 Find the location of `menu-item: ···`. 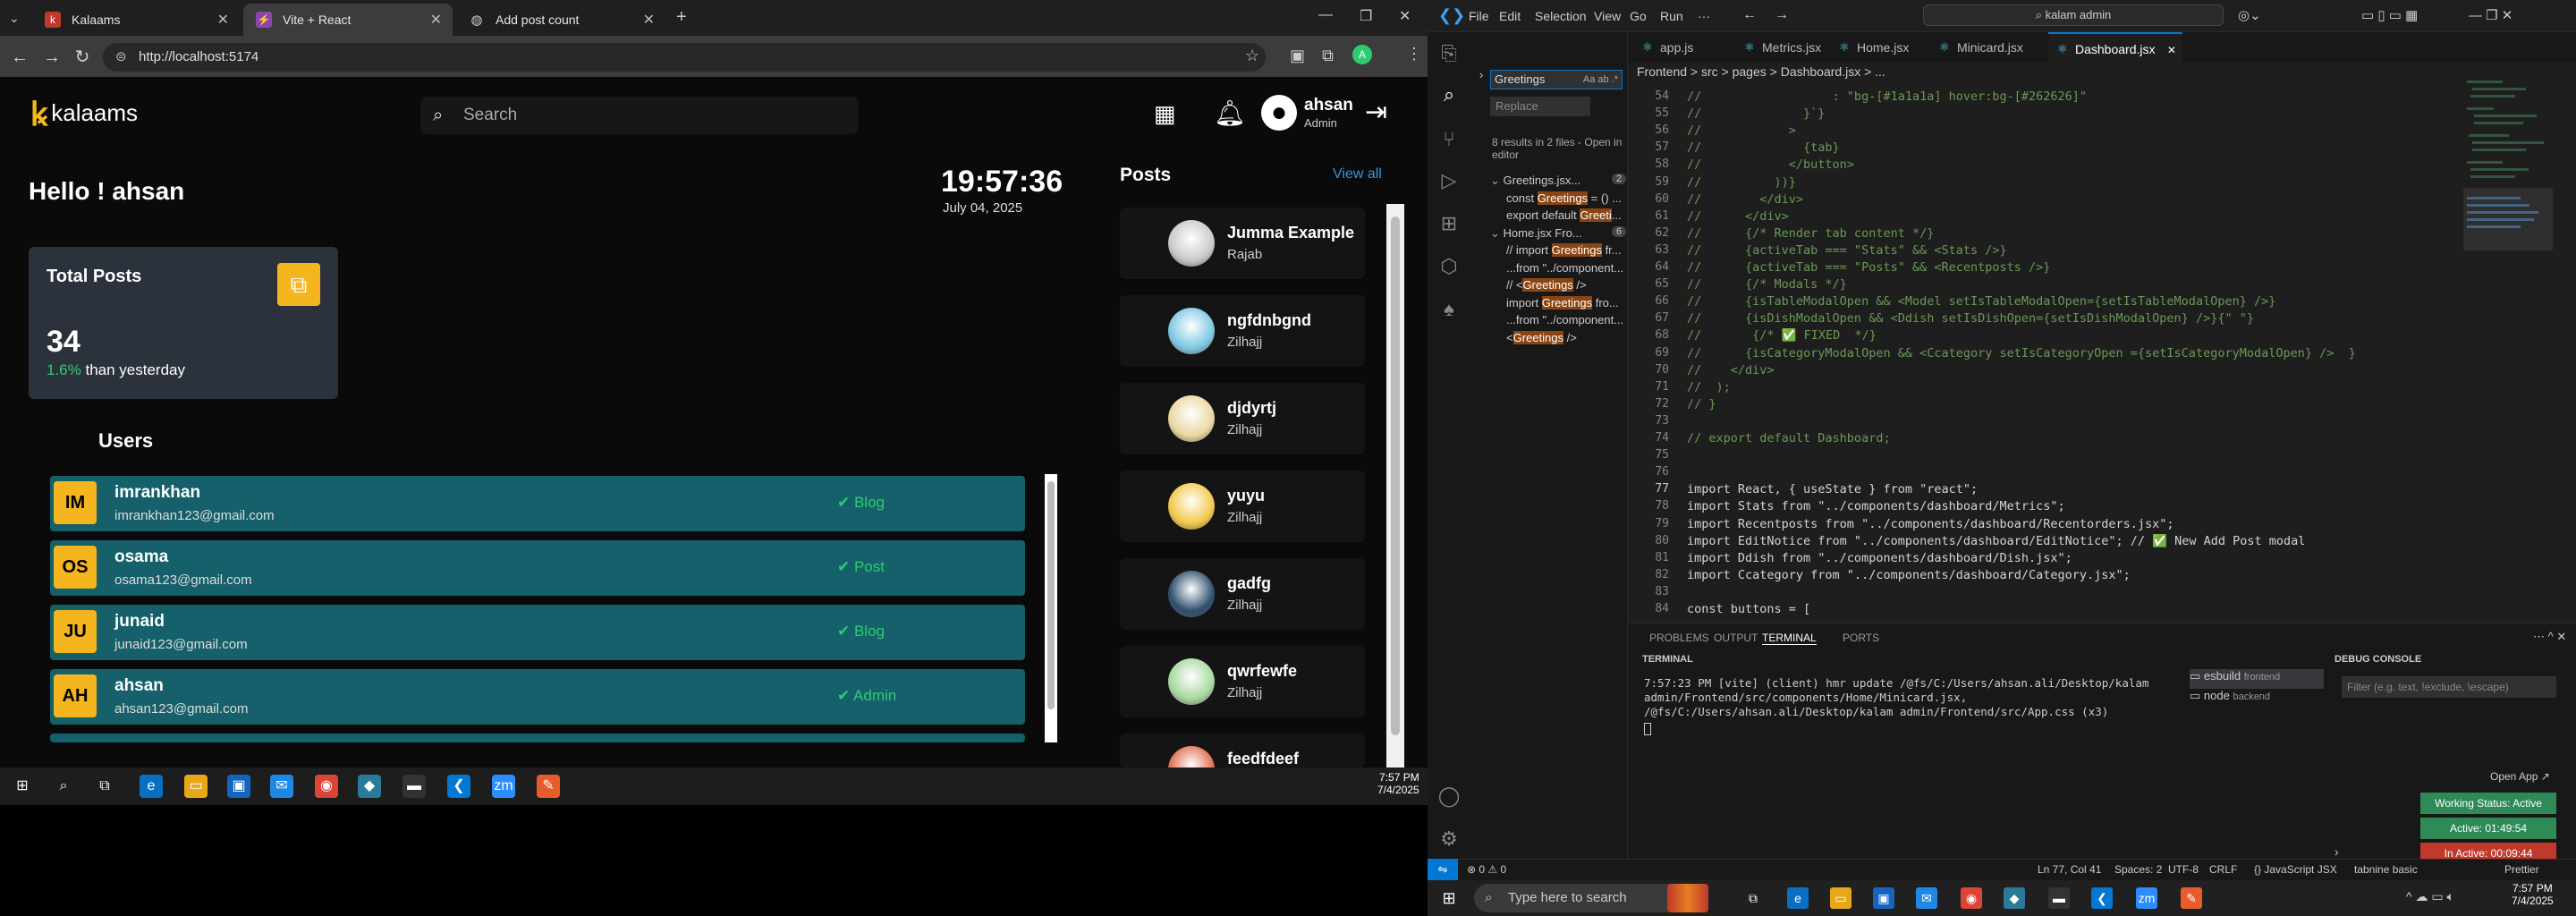

menu-item: ··· is located at coordinates (1704, 16).